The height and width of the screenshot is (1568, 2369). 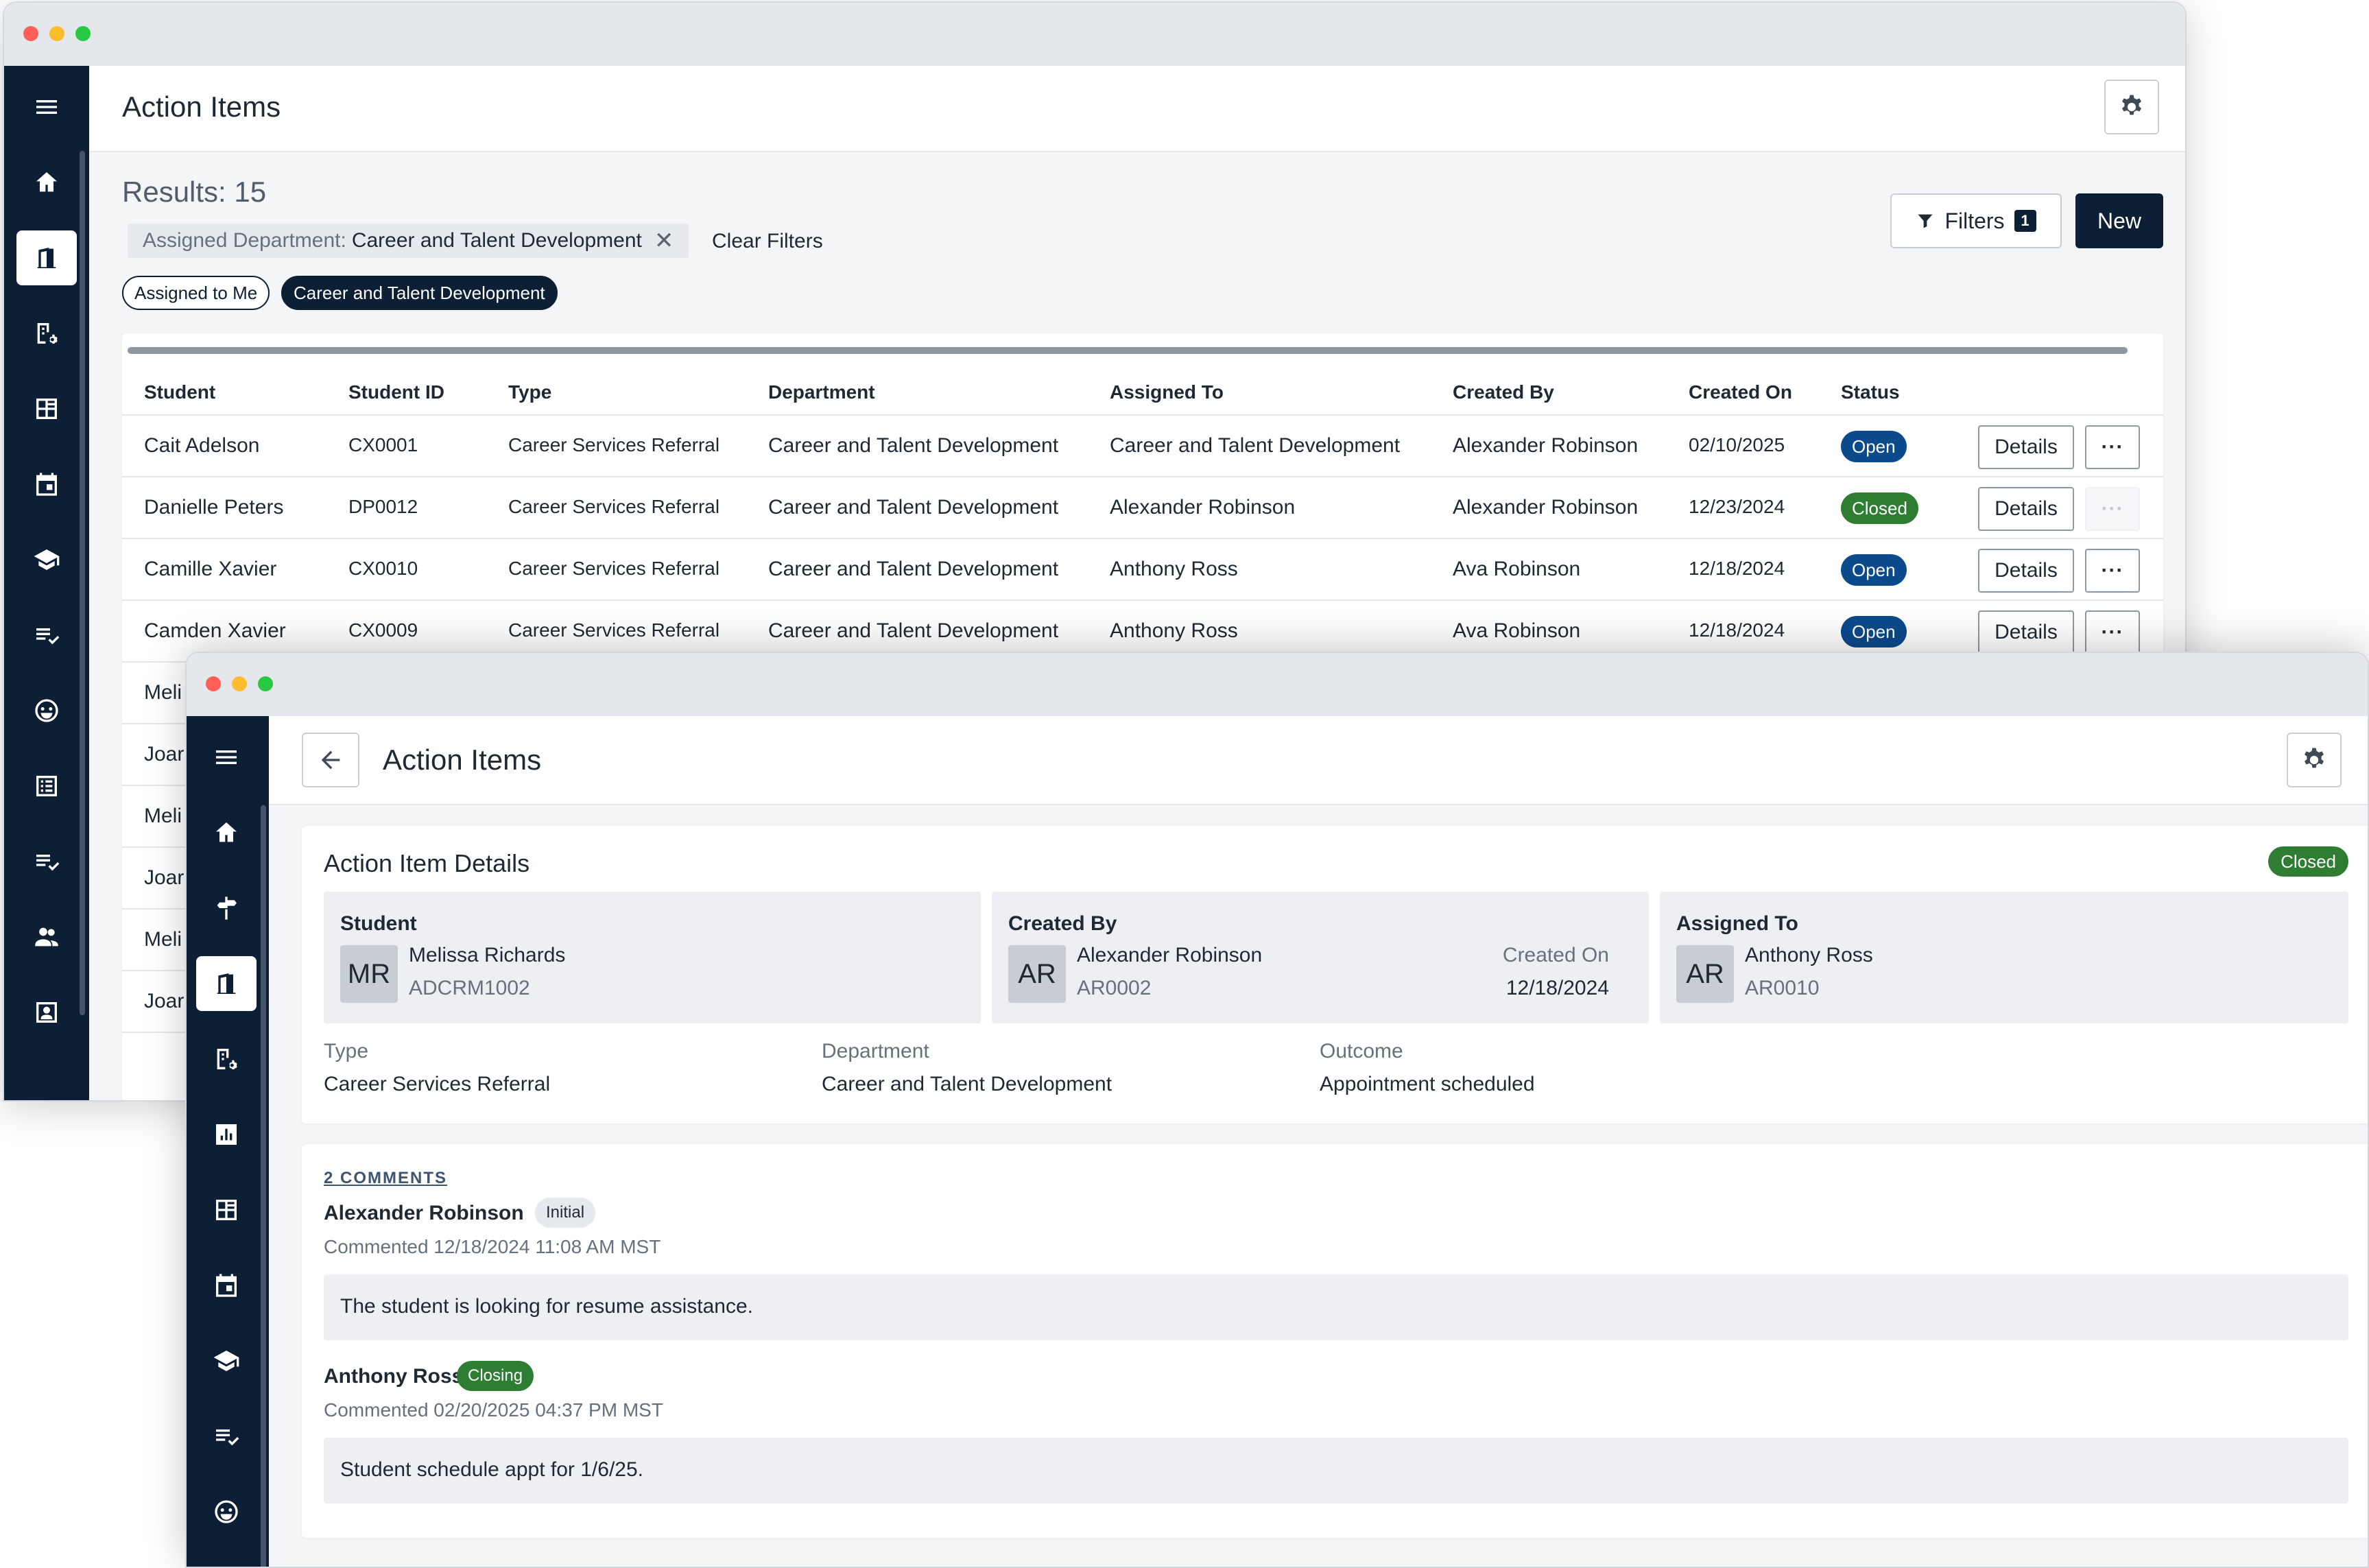 What do you see at coordinates (1871, 392) in the screenshot?
I see `column-header-status: Status` at bounding box center [1871, 392].